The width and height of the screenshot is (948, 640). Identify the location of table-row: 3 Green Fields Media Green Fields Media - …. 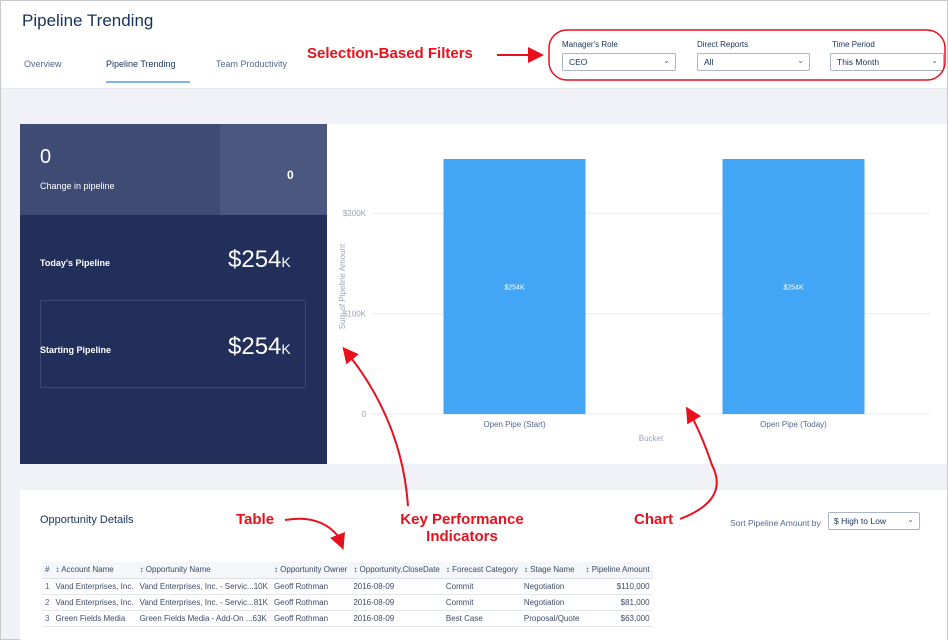
(347, 618).